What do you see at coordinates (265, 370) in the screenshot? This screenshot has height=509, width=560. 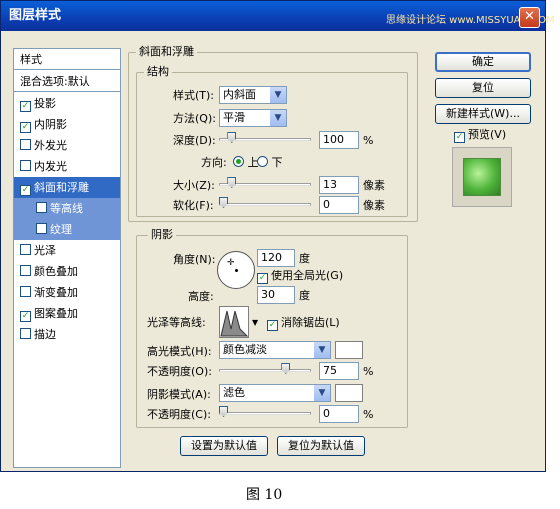 I see `highlight-opacity-track` at bounding box center [265, 370].